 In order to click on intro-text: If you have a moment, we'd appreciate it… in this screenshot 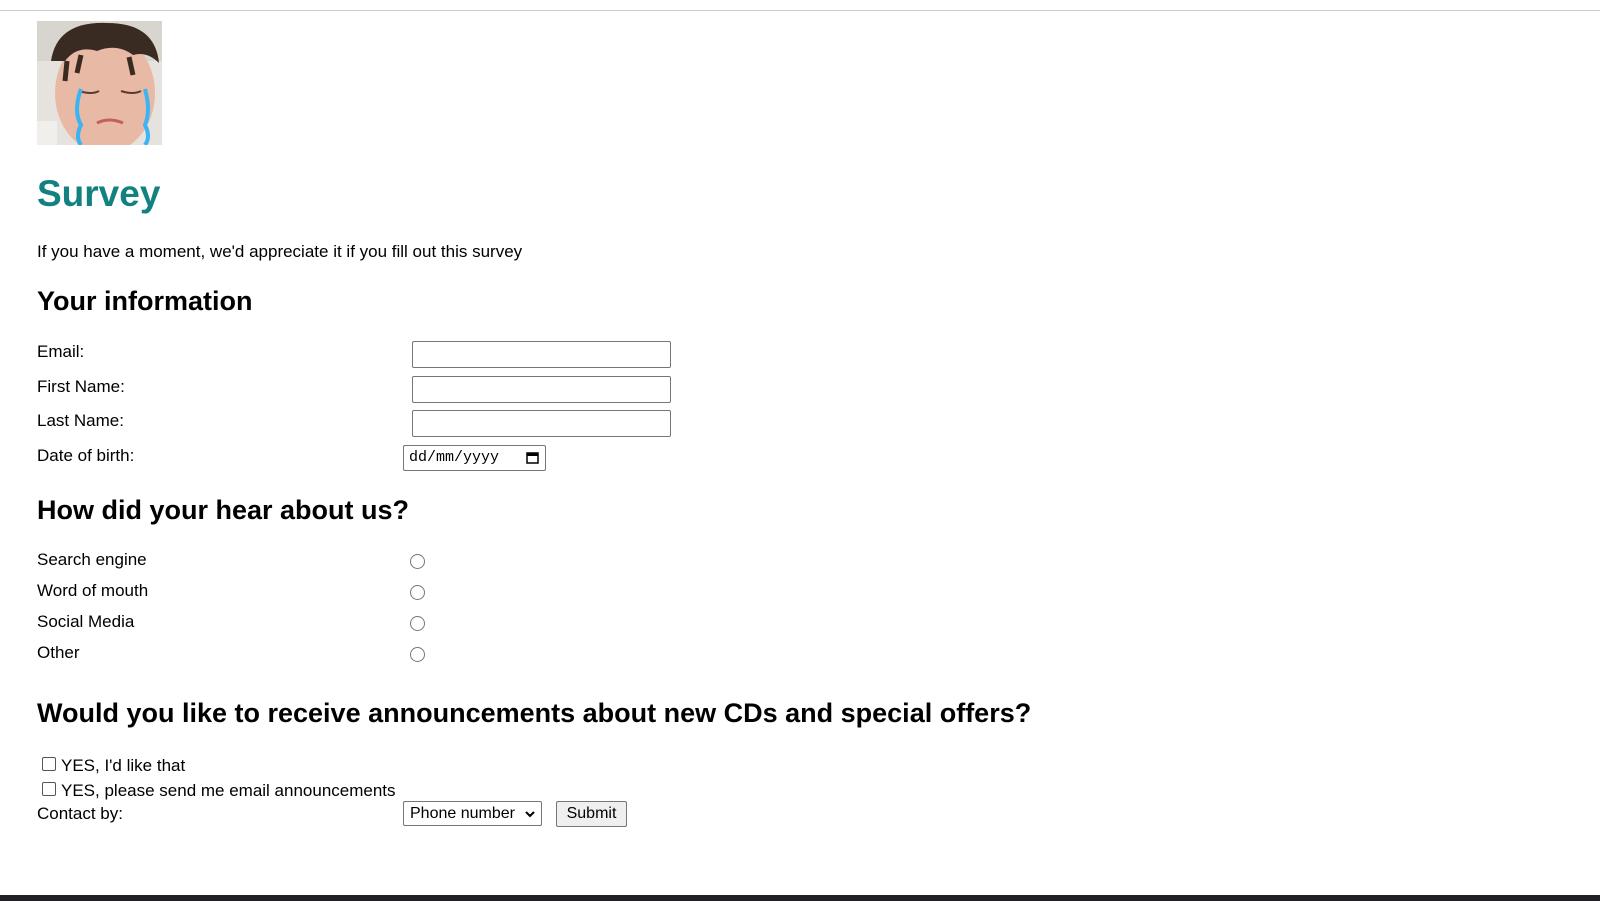, I will do `click(280, 251)`.